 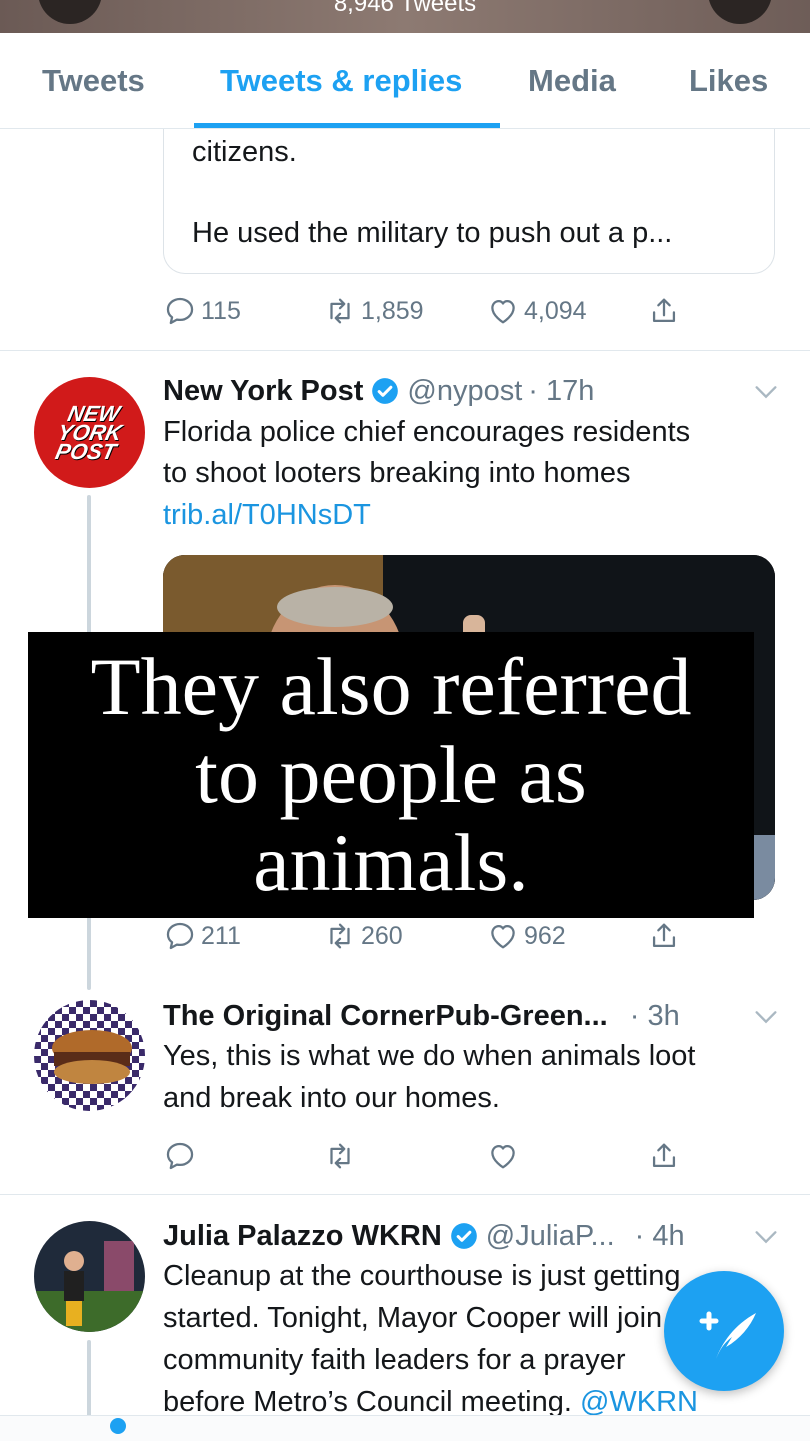 I want to click on nypost-logo: NEW YORK POST, so click(x=90, y=432).